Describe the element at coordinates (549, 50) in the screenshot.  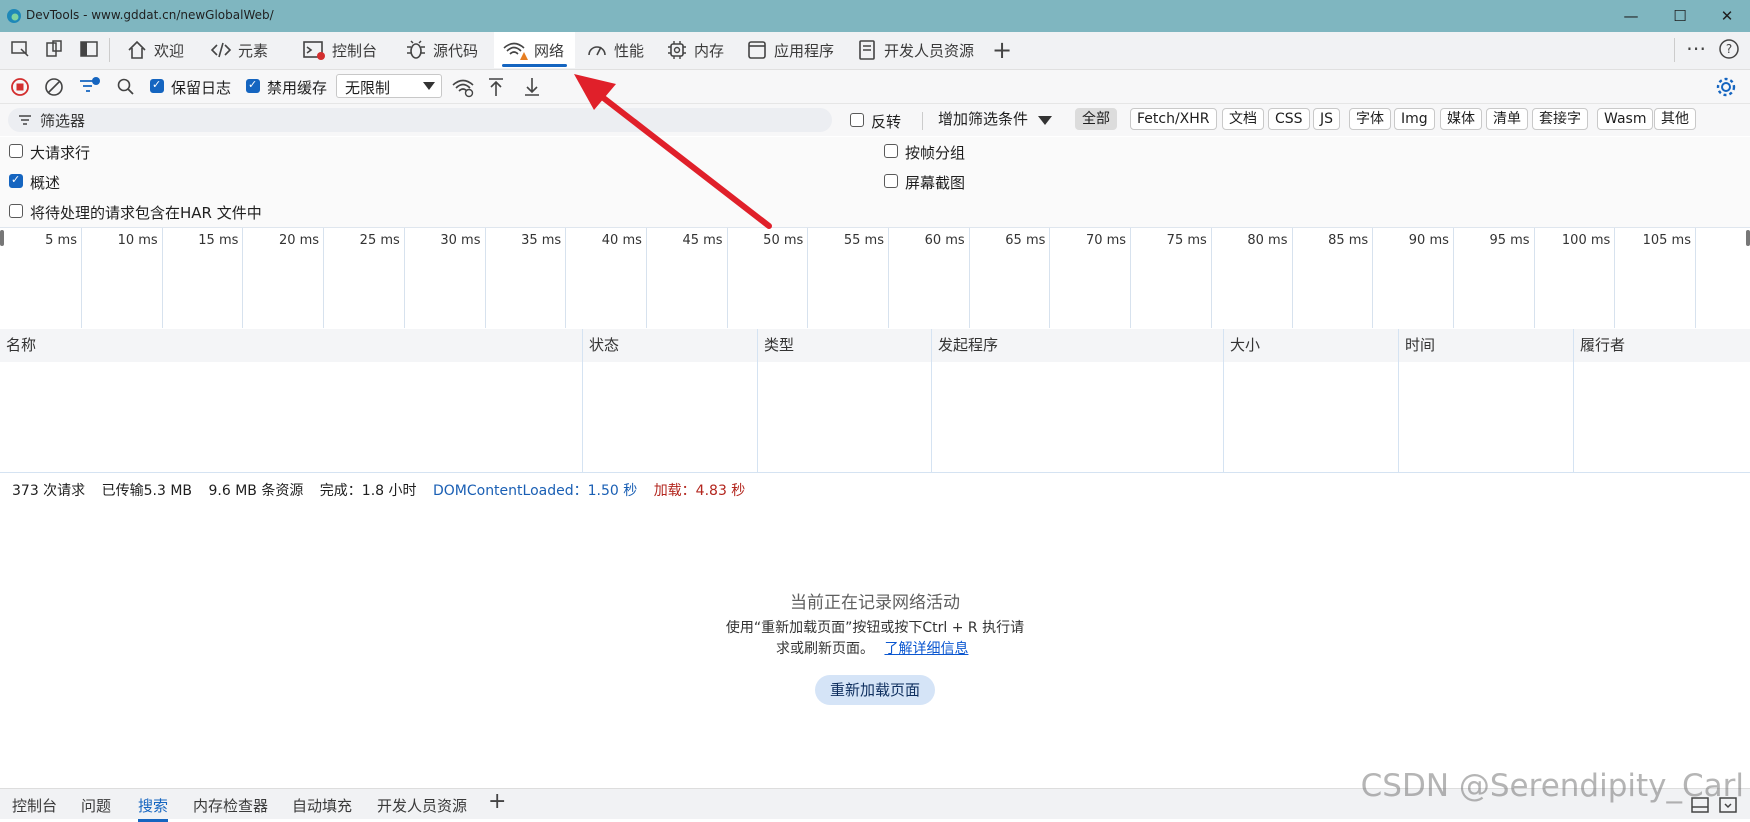
I see `tab-label: 网络` at that location.